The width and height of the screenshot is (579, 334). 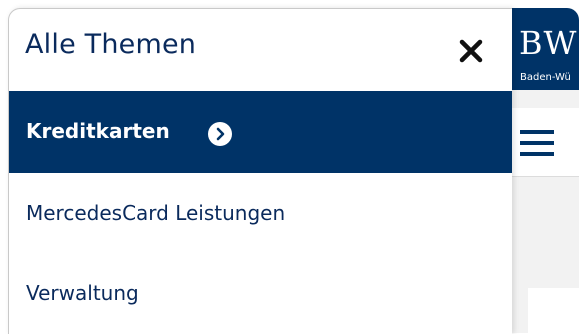 I want to click on content-card, so click(x=553, y=310).